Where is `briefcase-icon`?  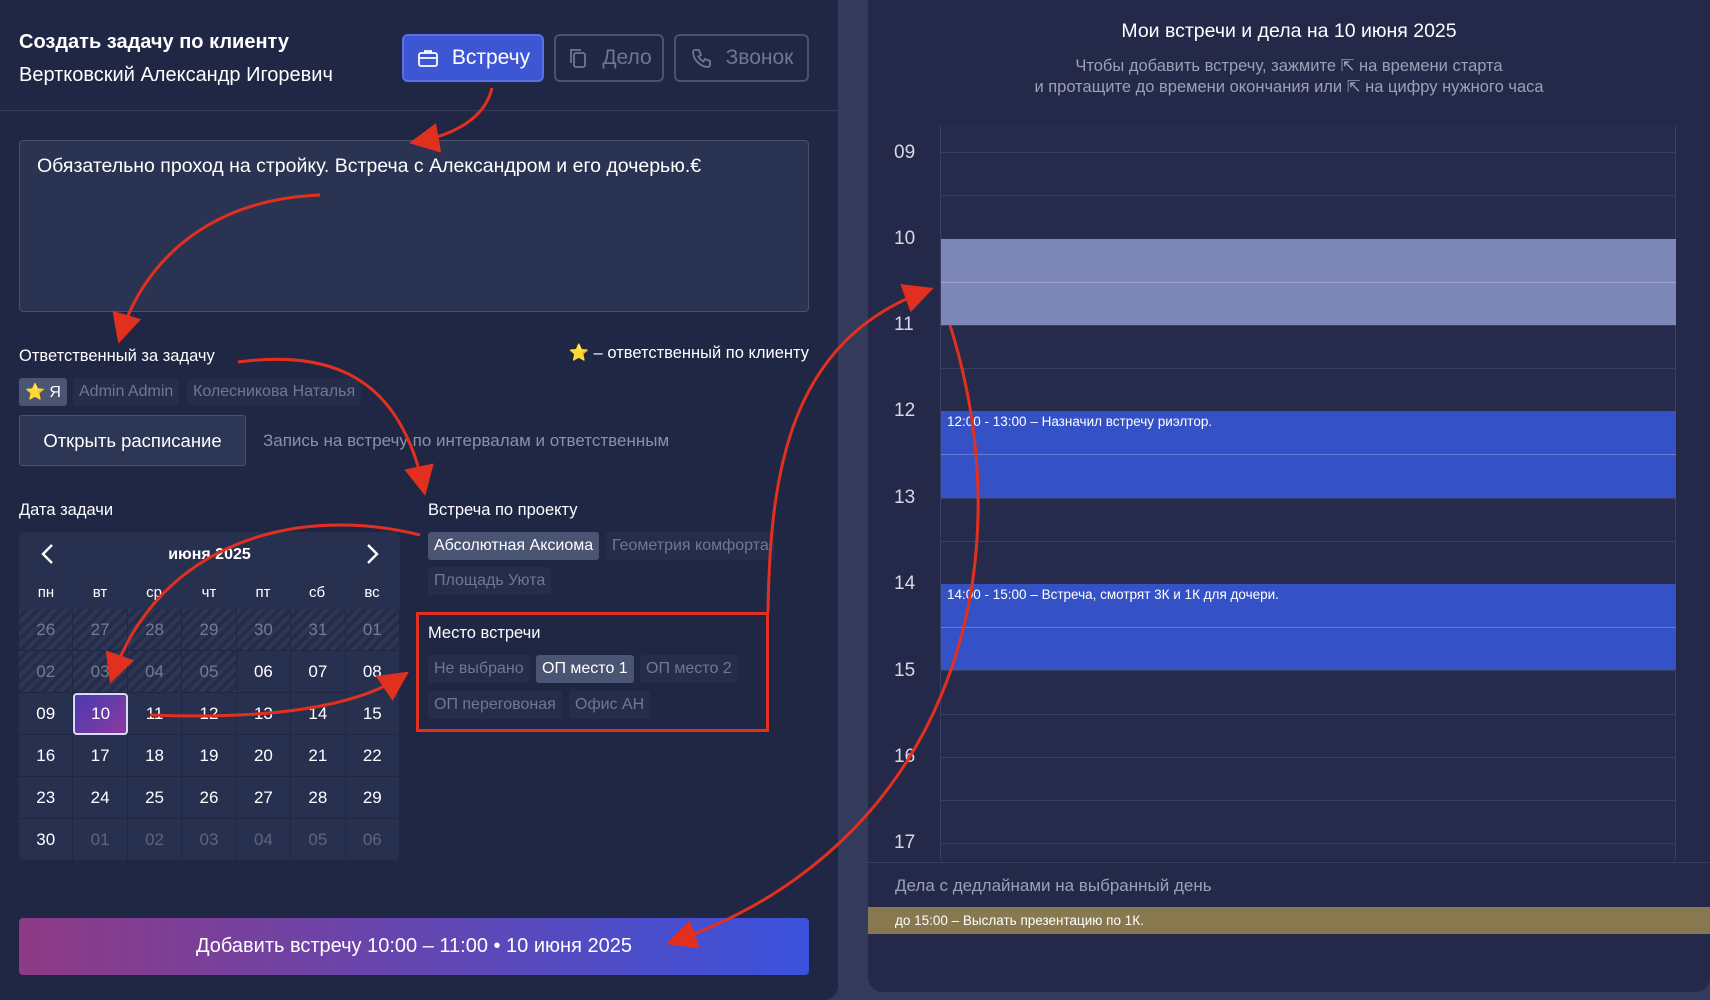
briefcase-icon is located at coordinates (427, 58).